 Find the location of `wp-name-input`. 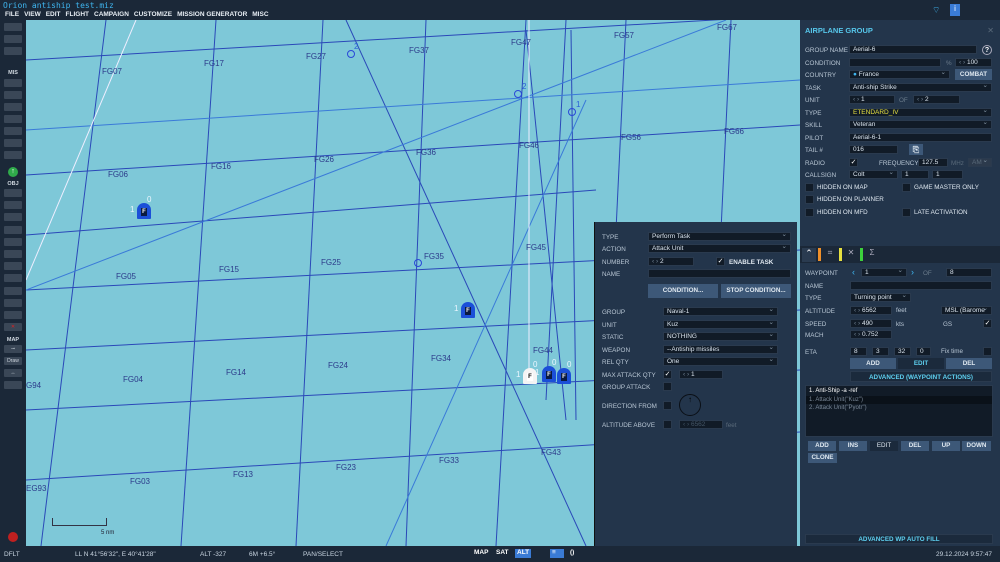

wp-name-input is located at coordinates (921, 285).